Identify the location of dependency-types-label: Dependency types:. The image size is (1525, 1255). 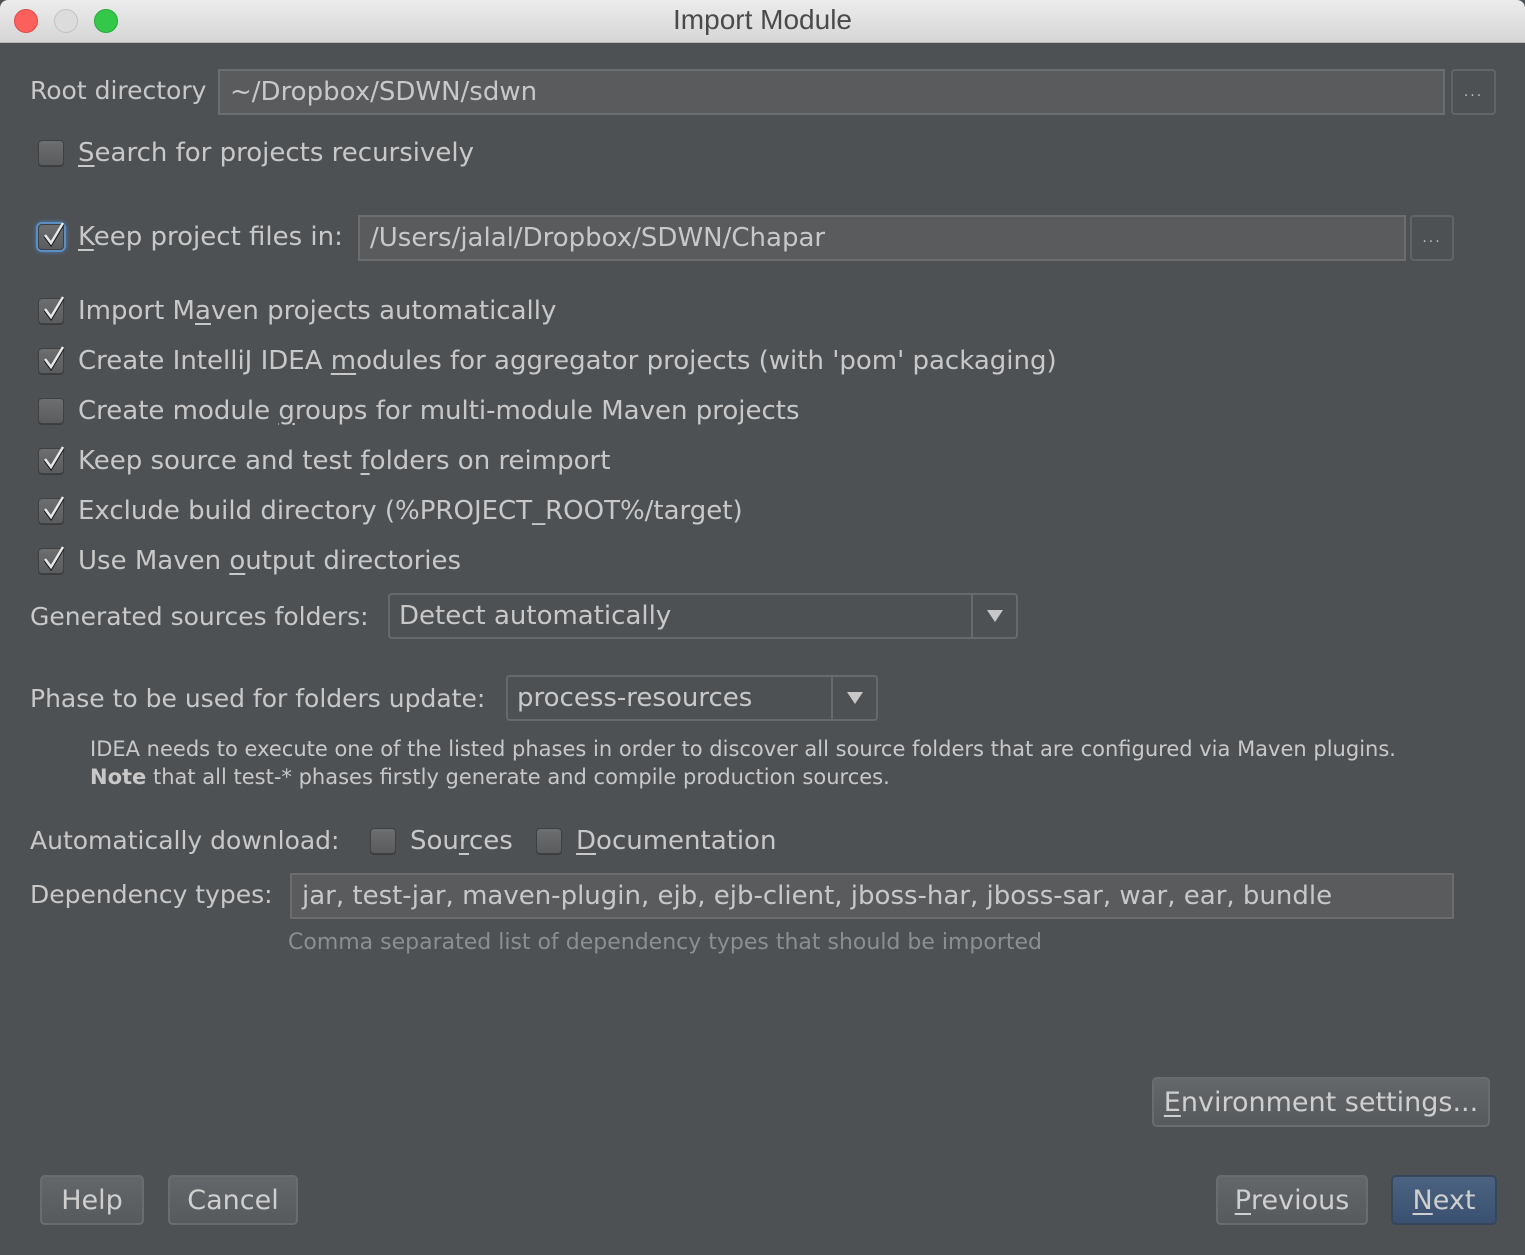
(151, 894).